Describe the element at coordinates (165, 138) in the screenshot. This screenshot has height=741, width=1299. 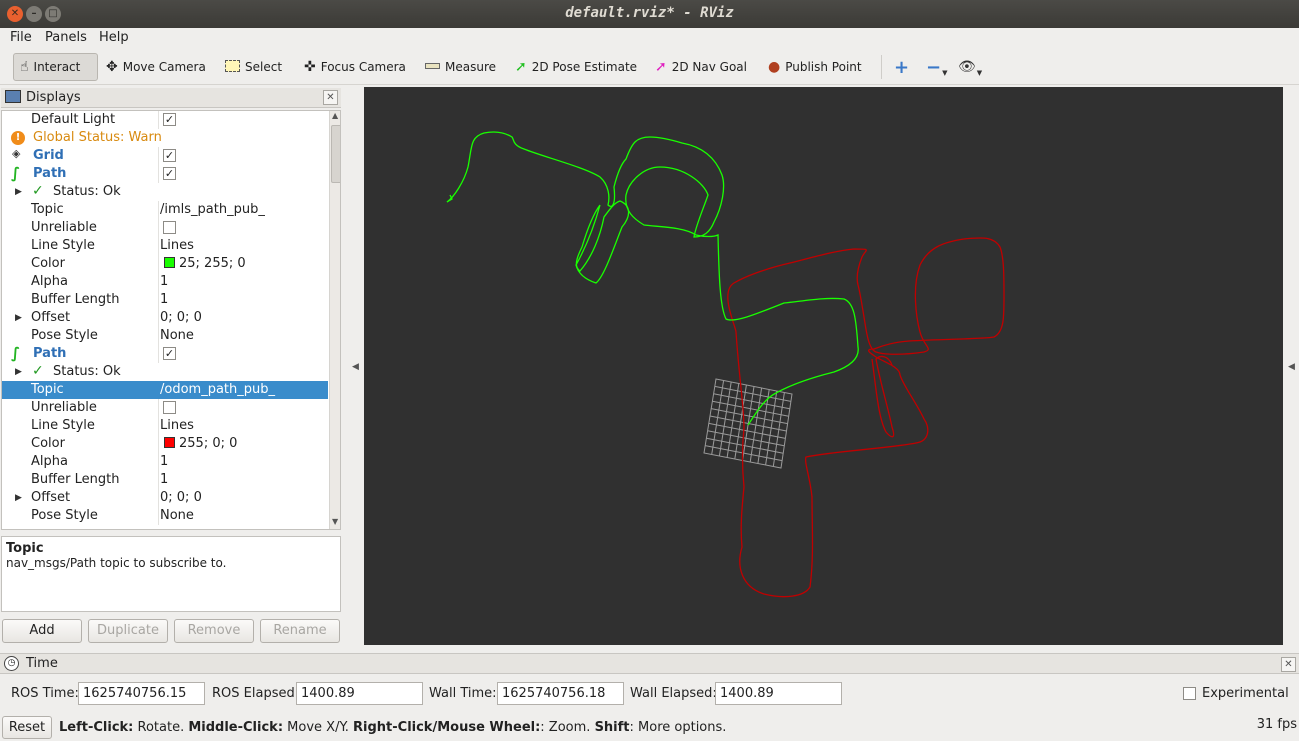
I see `tree-row-global-status: ! Global Status: Warn` at that location.